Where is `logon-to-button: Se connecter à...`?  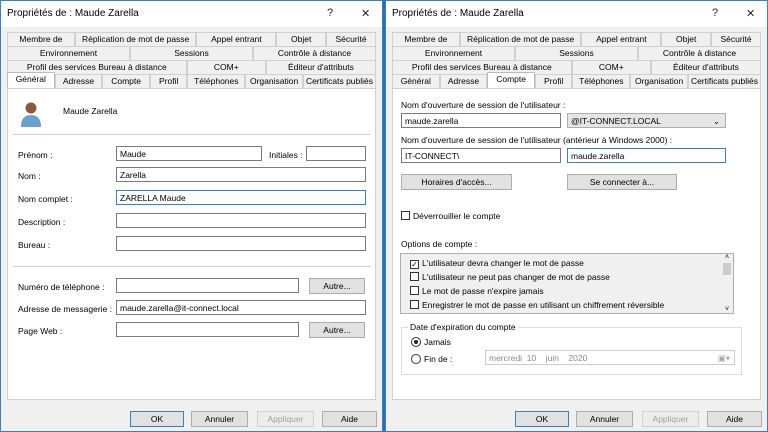 logon-to-button: Se connecter à... is located at coordinates (622, 182).